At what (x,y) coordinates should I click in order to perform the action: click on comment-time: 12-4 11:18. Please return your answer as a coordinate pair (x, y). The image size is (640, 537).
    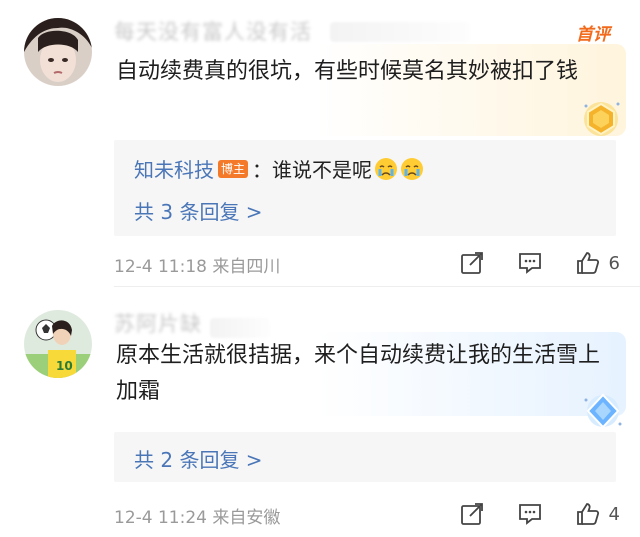
    Looking at the image, I should click on (160, 267).